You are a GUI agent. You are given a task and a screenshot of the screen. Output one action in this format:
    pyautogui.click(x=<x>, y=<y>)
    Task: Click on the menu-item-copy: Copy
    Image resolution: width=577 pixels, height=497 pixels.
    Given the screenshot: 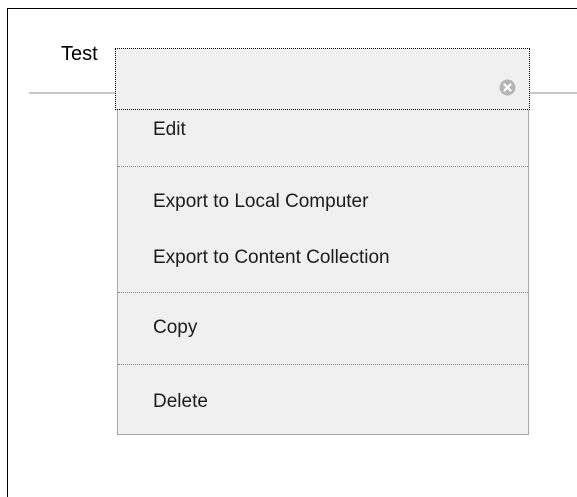 What is the action you would take?
    pyautogui.click(x=175, y=328)
    